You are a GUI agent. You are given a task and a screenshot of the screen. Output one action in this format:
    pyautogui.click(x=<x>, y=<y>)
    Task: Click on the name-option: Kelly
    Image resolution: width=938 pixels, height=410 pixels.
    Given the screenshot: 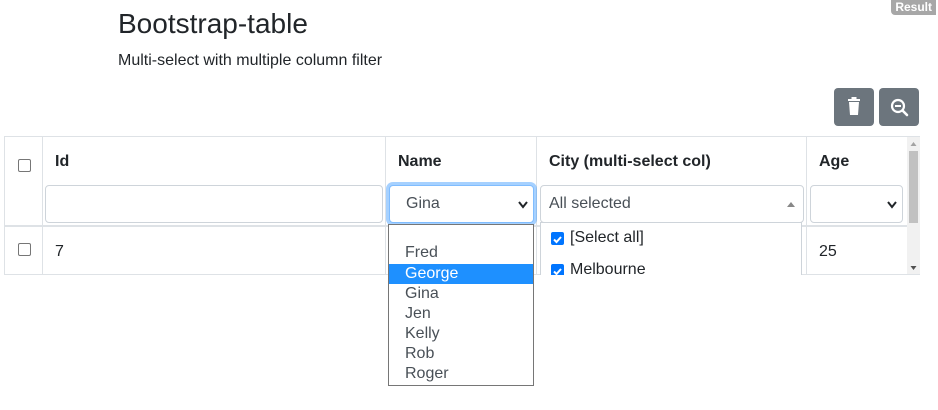 What is the action you would take?
    pyautogui.click(x=461, y=334)
    